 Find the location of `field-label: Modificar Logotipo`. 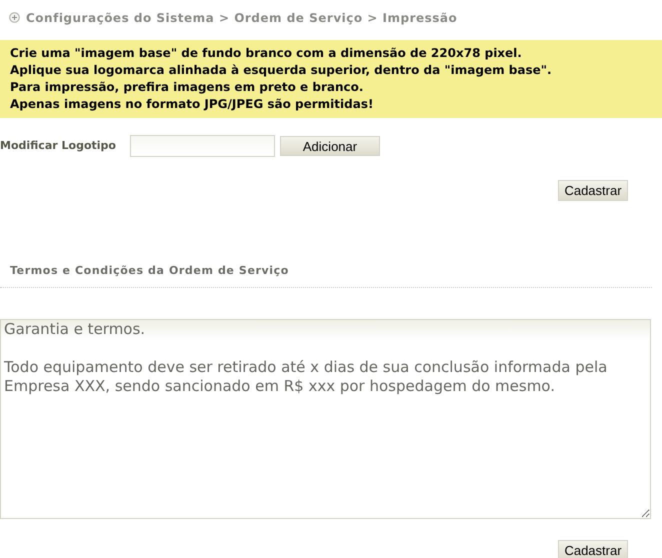

field-label: Modificar Logotipo is located at coordinates (58, 146).